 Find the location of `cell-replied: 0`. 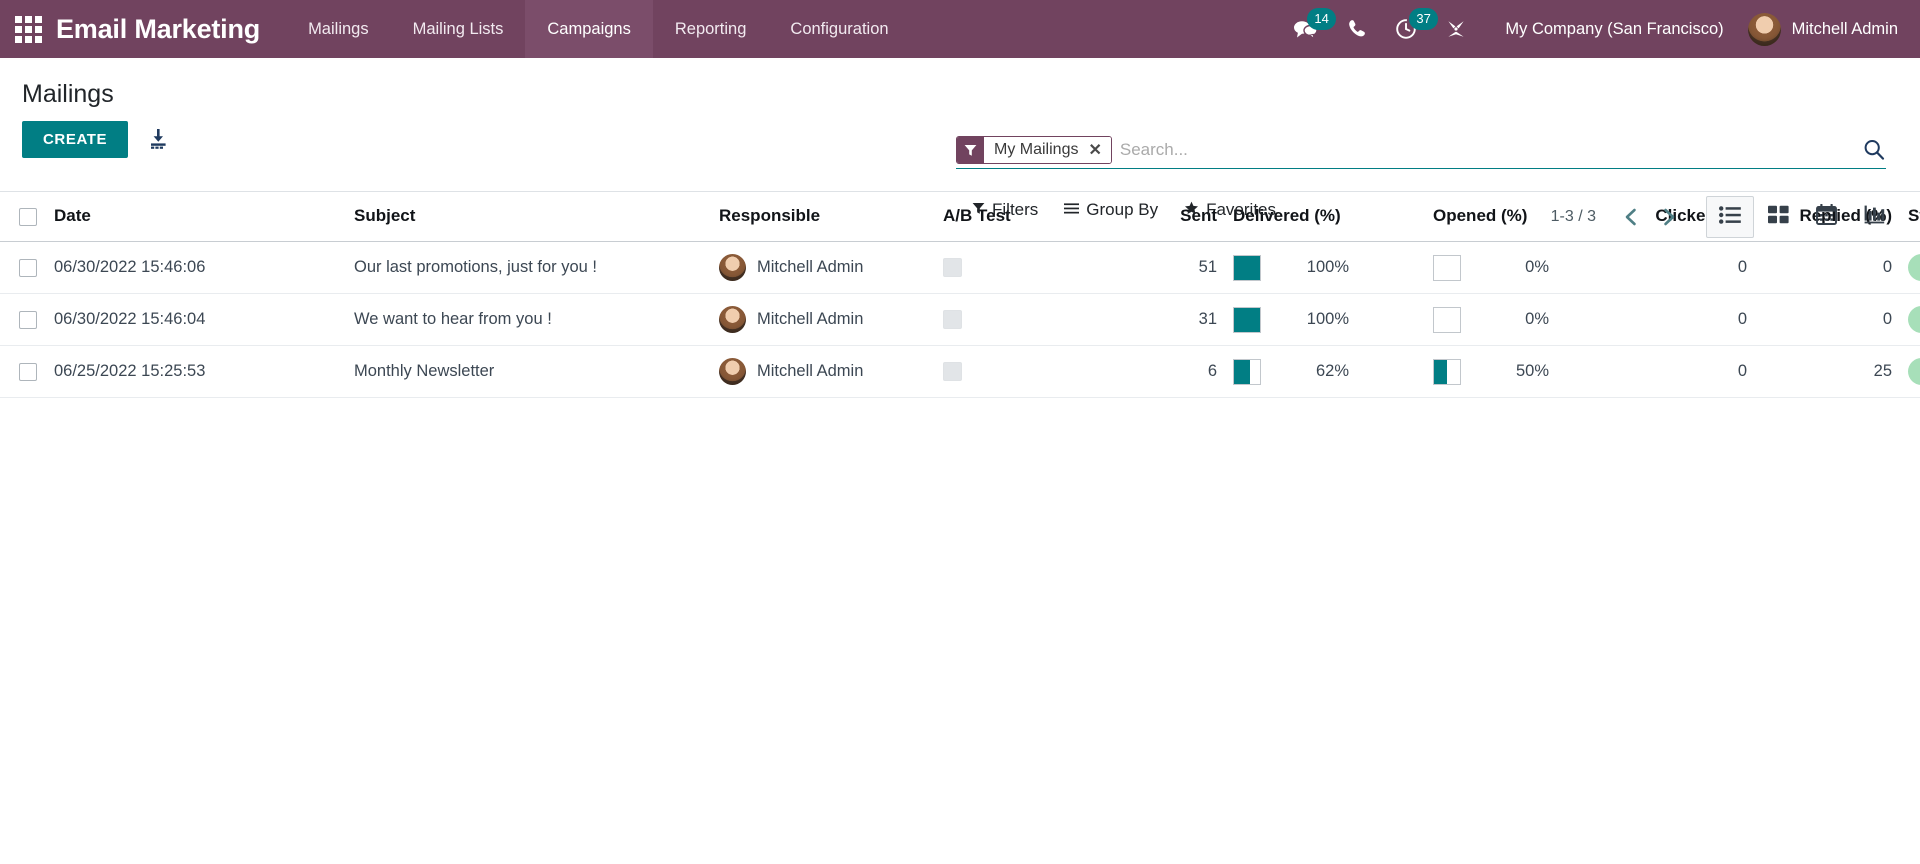

cell-replied: 0 is located at coordinates (1827, 319).